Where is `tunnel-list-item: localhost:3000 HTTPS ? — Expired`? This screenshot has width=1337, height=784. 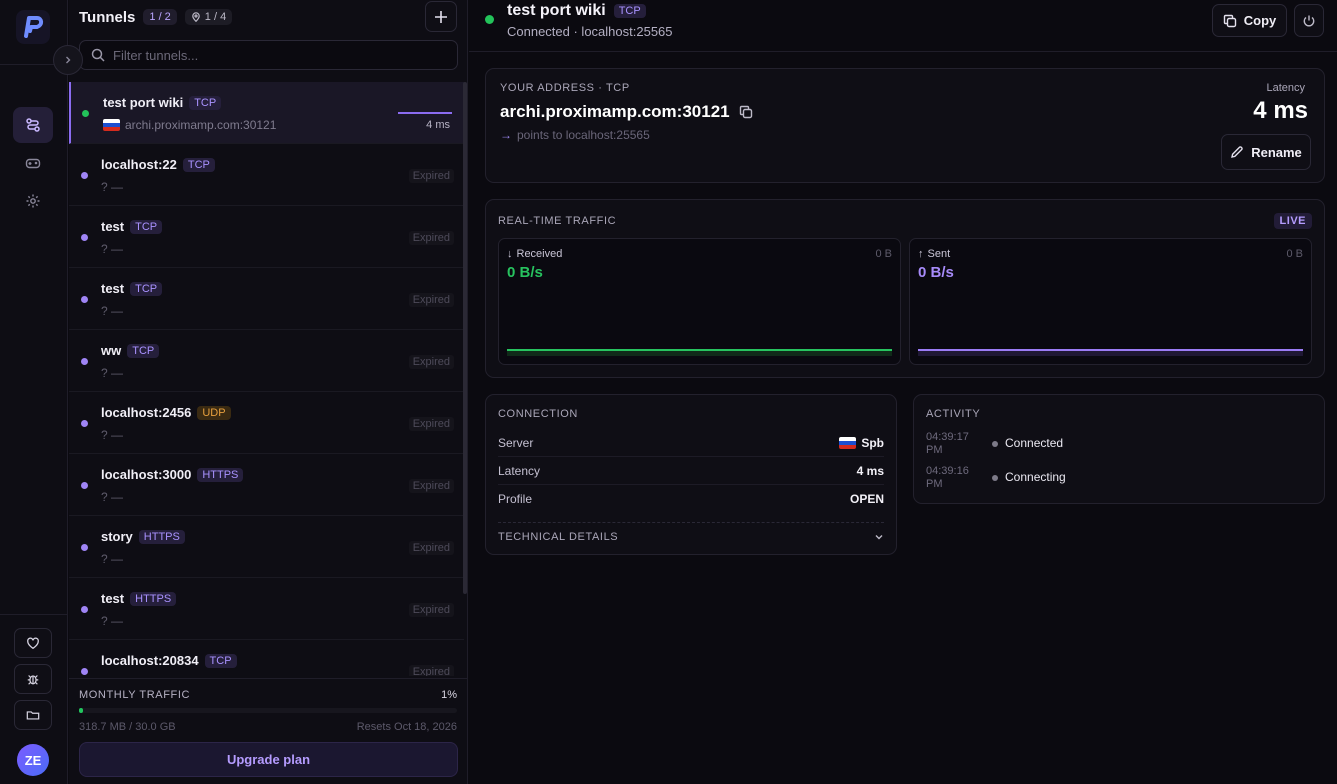
tunnel-list-item: localhost:3000 HTTPS ? — Expired is located at coordinates (266, 485).